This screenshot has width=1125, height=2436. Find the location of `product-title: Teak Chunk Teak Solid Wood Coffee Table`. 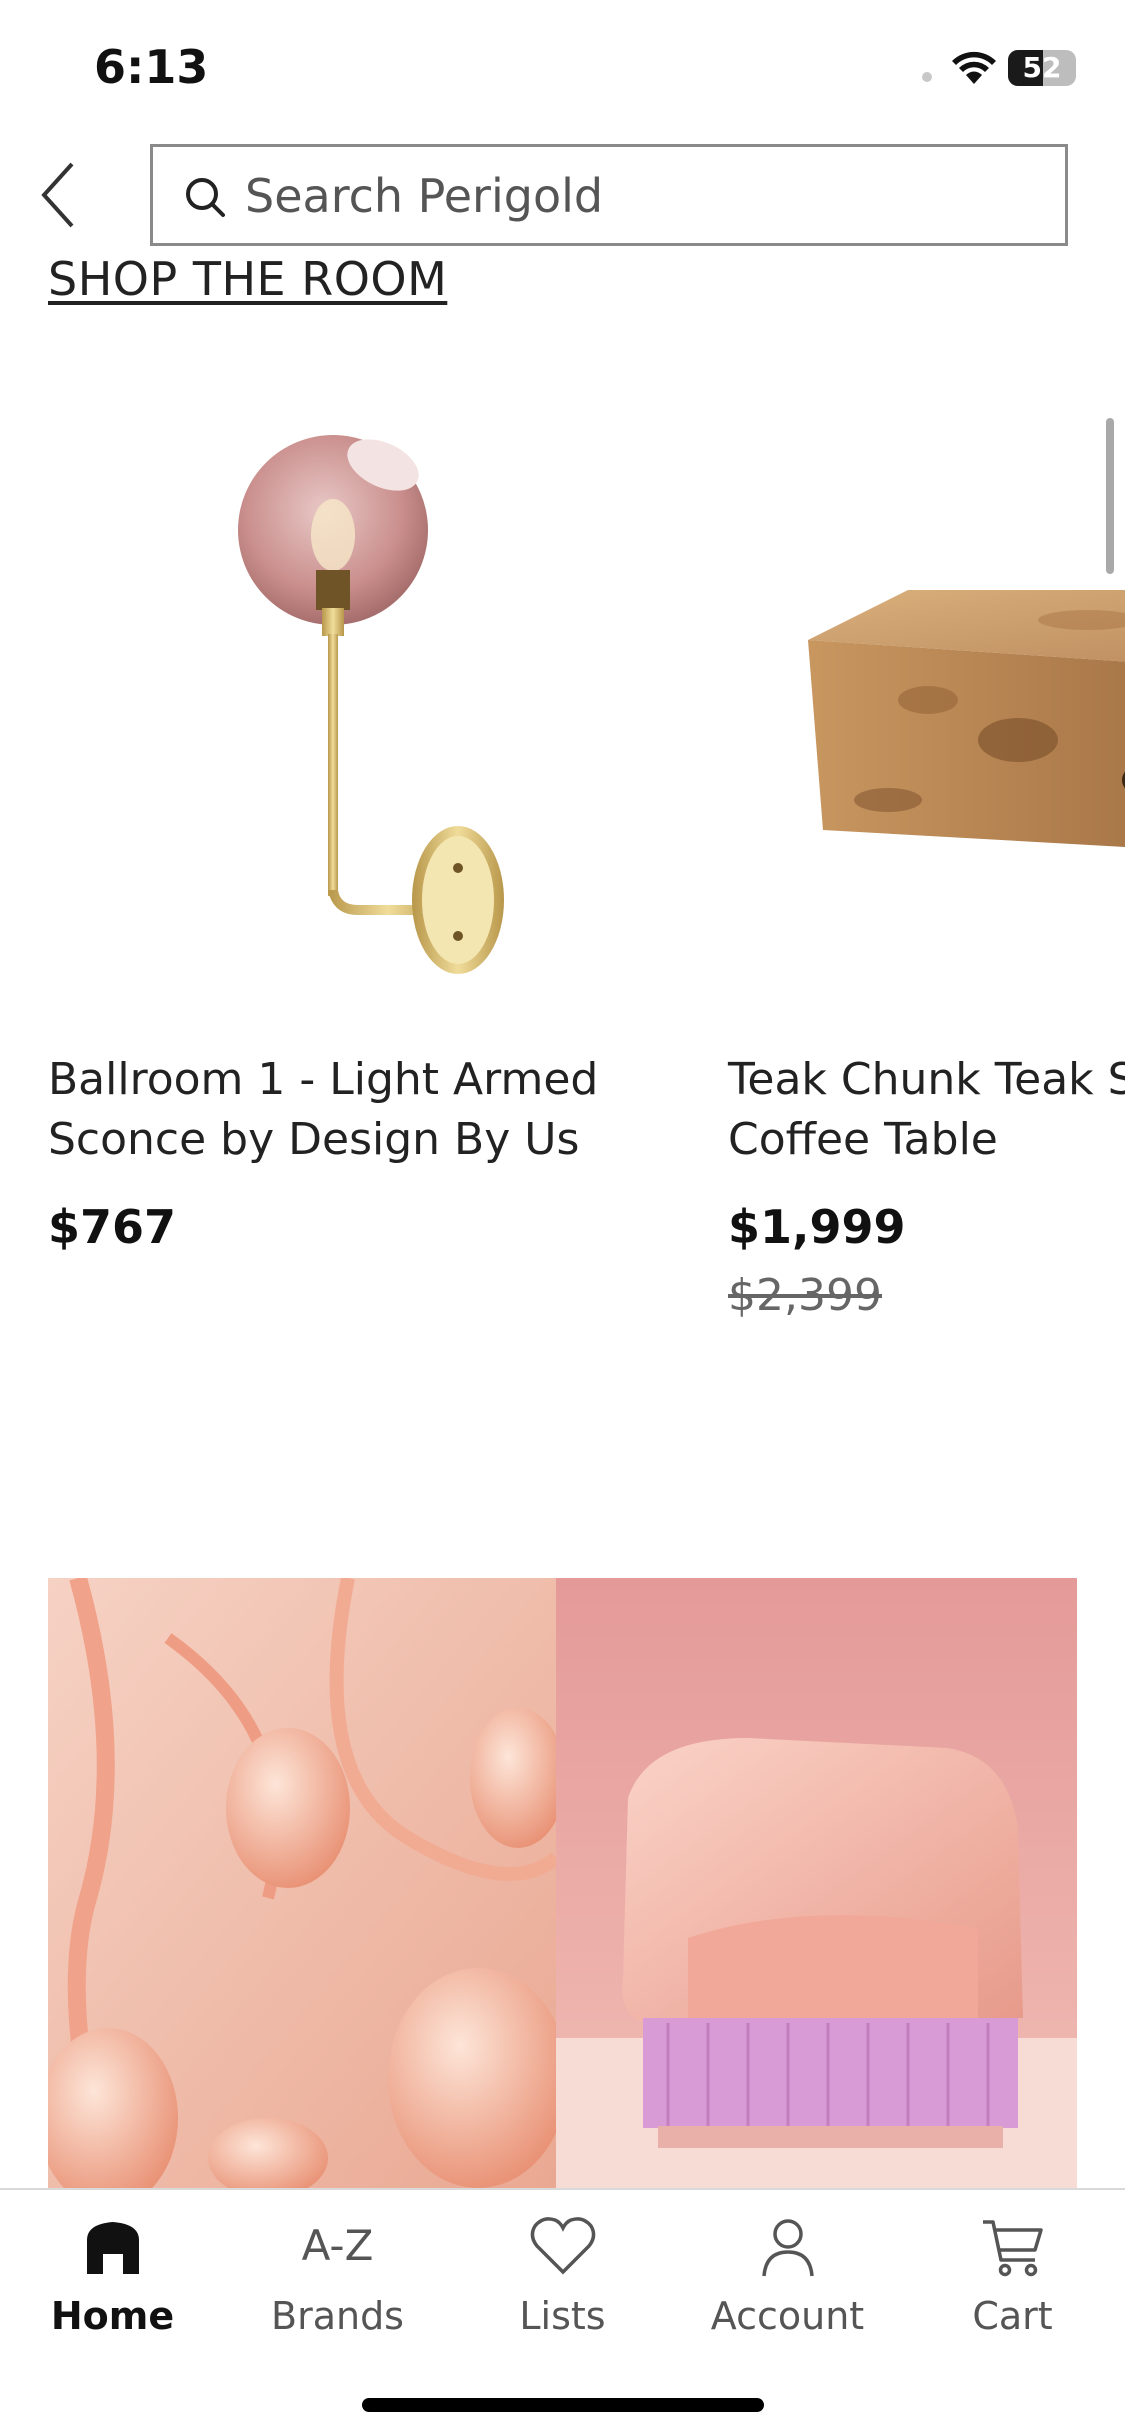

product-title: Teak Chunk Teak Solid Wood Coffee Table is located at coordinates (926, 1109).